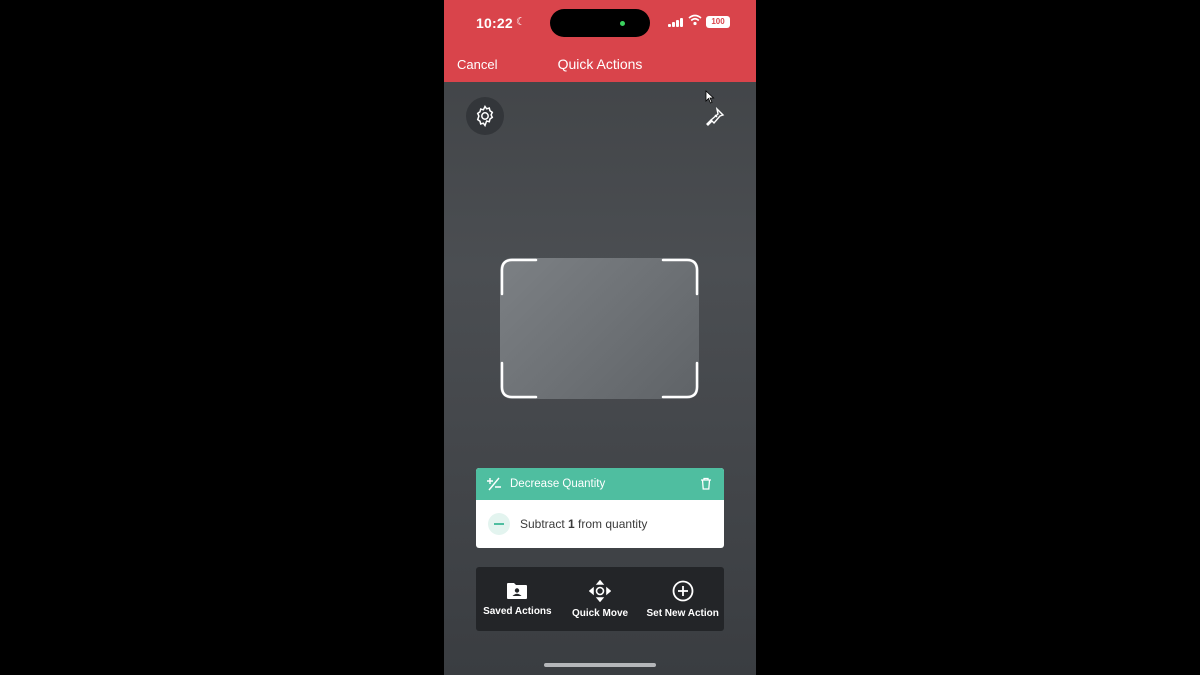  Describe the element at coordinates (499, 524) in the screenshot. I see `minus-icon` at that location.